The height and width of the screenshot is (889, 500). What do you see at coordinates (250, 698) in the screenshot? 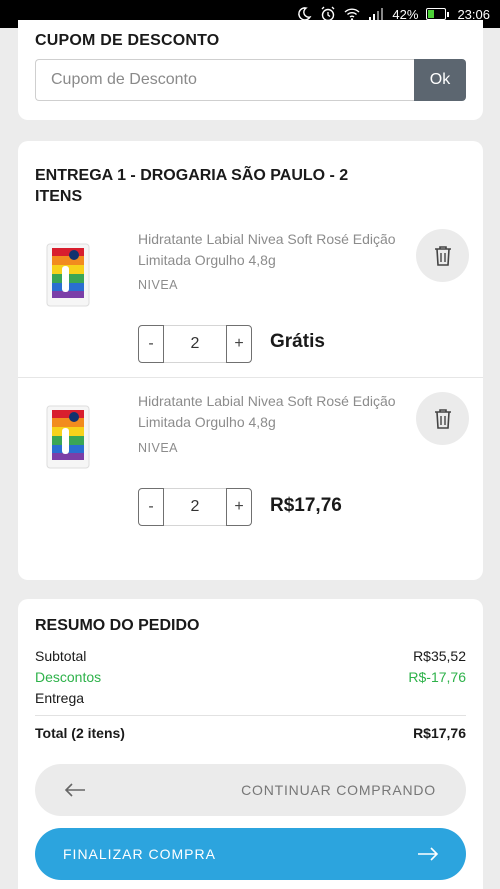
I see `delivery-row: Entrega` at bounding box center [250, 698].